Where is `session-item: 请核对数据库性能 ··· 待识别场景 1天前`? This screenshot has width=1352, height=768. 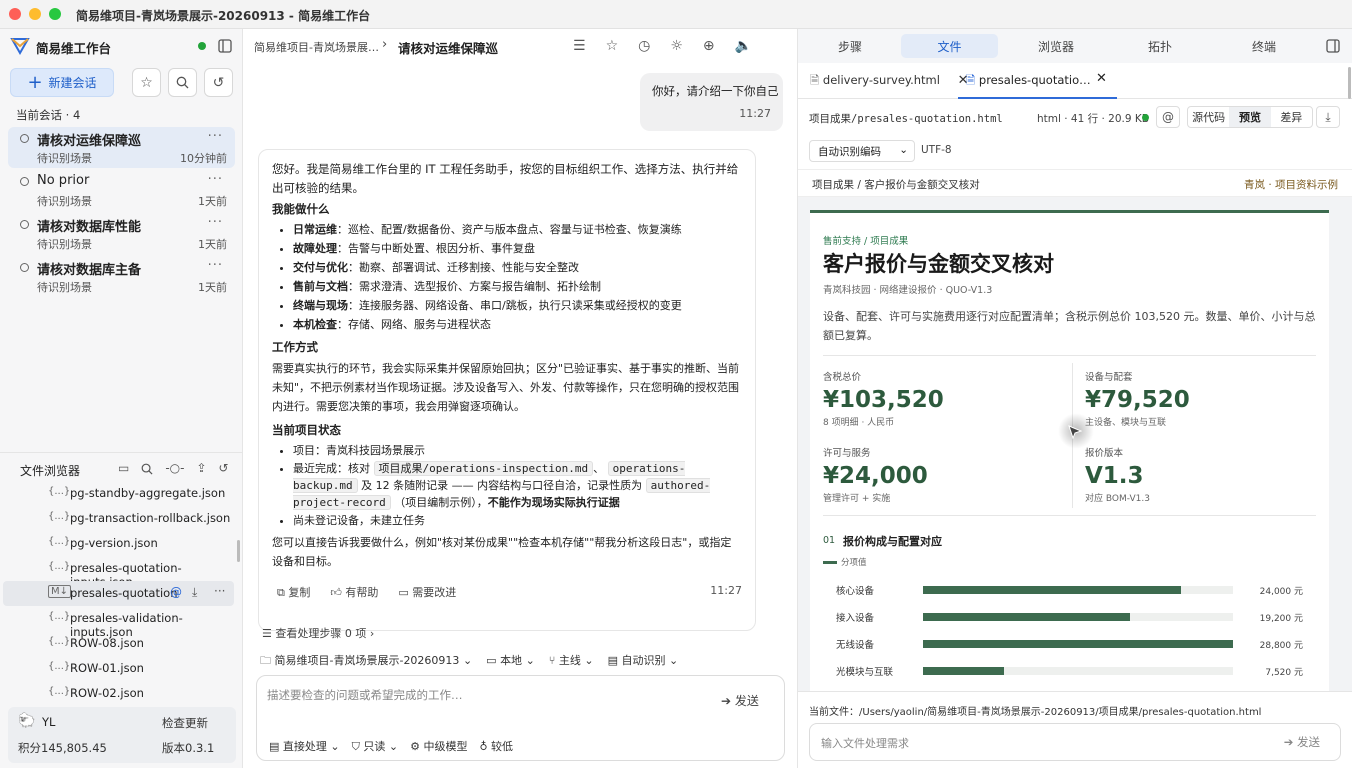 session-item: 请核对数据库性能 ··· 待识别场景 1天前 is located at coordinates (121, 233).